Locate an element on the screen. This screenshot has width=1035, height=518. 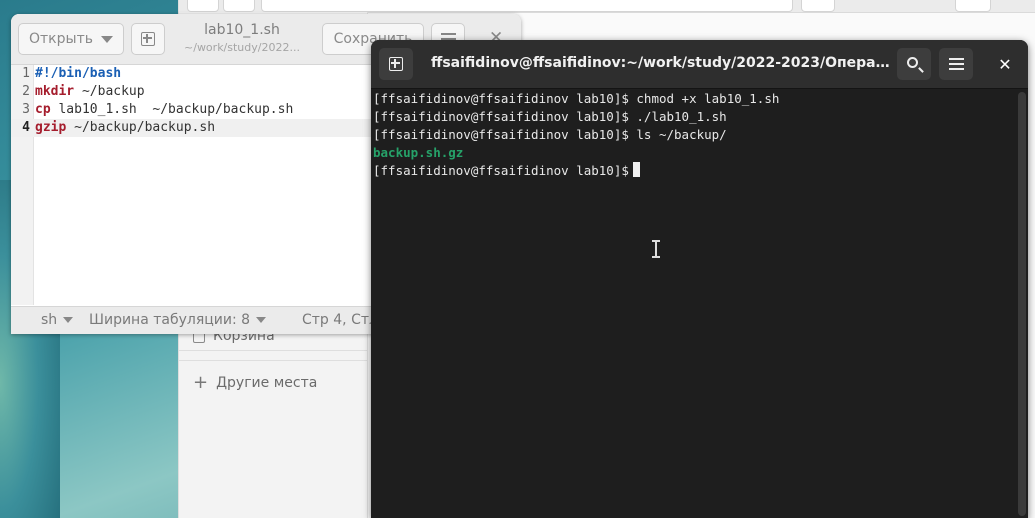
open-button: Открыть is located at coordinates (71, 39).